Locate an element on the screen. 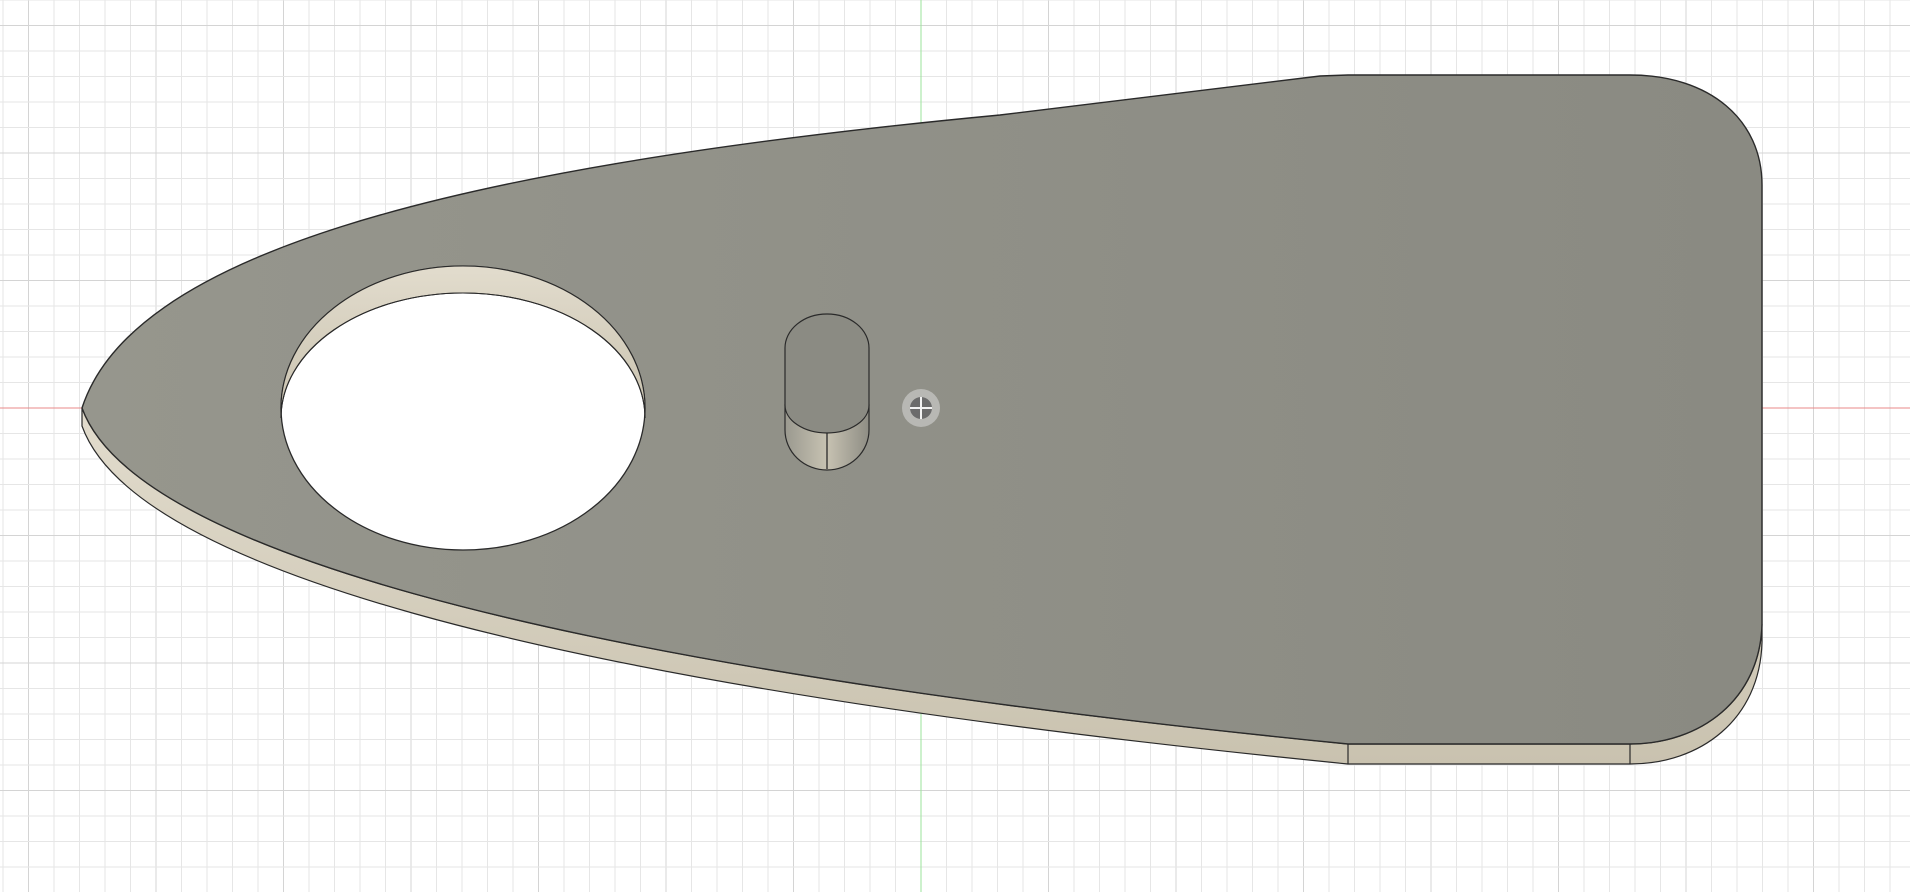 The image size is (1910, 892). boss-top is located at coordinates (827, 373).